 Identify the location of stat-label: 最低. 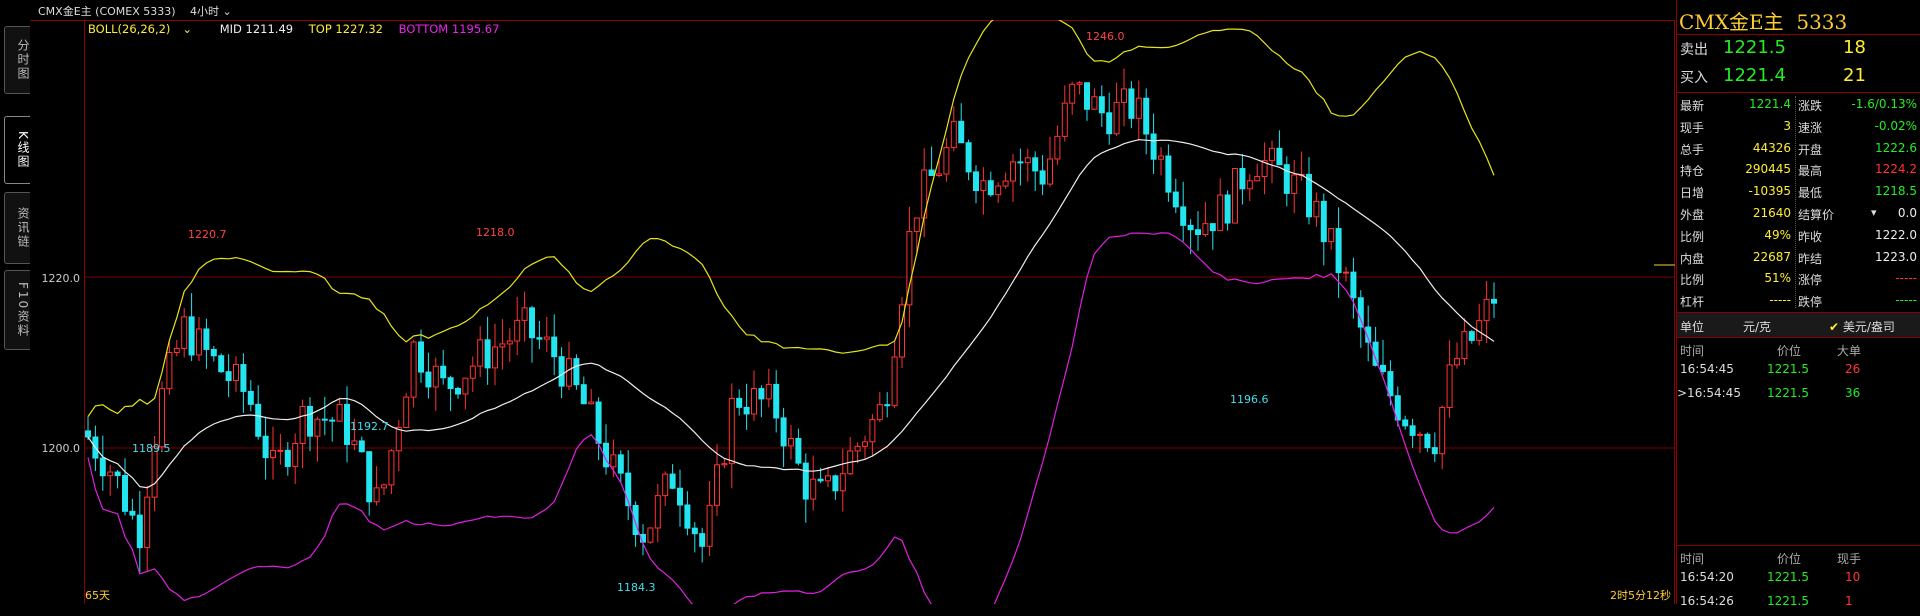
(1810, 193).